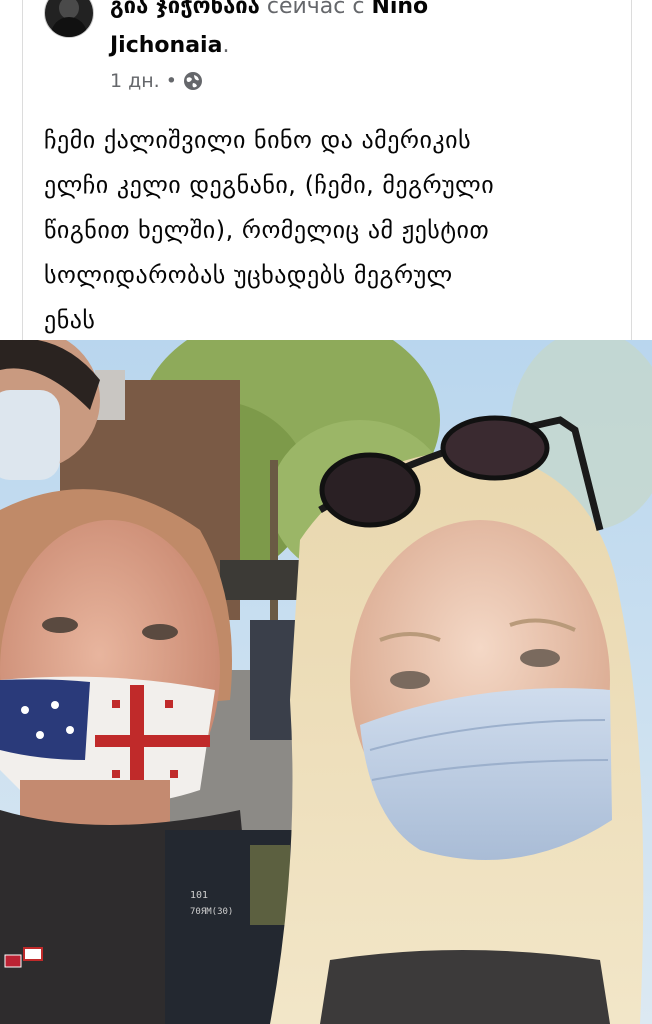 The height and width of the screenshot is (1024, 652). Describe the element at coordinates (135, 81) in the screenshot. I see `post-timestamp: 1 дн.` at that location.